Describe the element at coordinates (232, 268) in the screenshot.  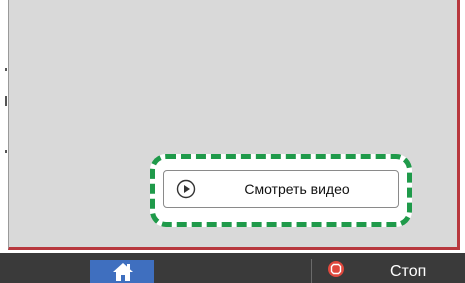
I see `bottom-bar: Стоп` at that location.